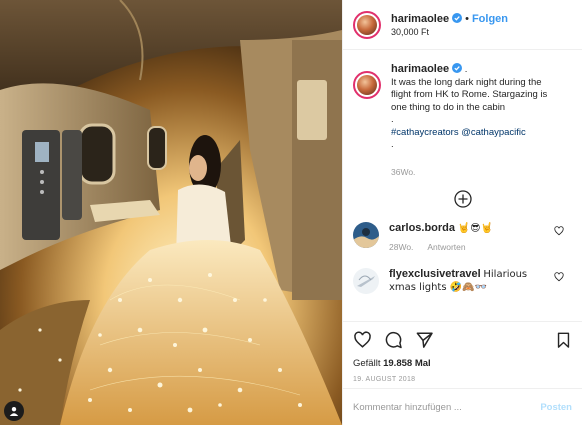 This screenshot has width=582, height=425. What do you see at coordinates (556, 407) in the screenshot?
I see `post-button: Posten` at bounding box center [556, 407].